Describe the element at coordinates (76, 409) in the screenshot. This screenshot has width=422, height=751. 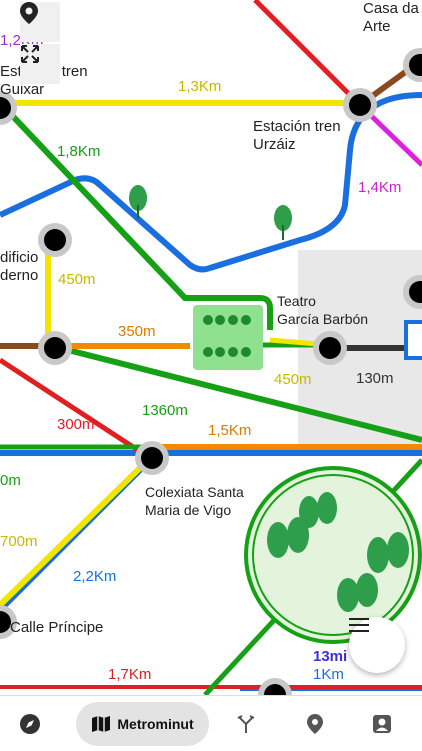
I see `red-line-mid` at that location.